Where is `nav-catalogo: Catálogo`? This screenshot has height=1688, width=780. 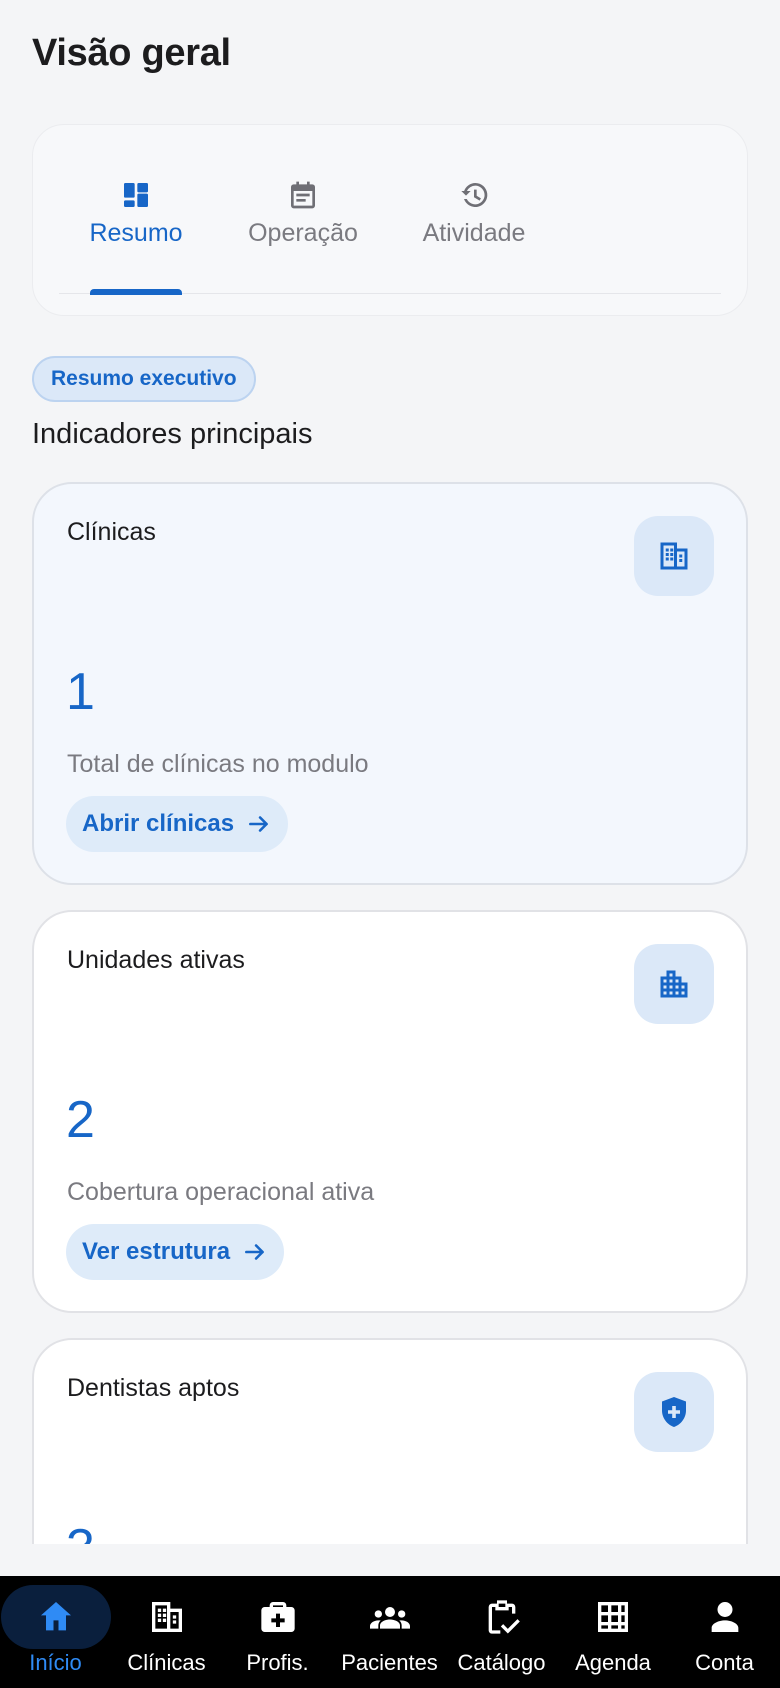 nav-catalogo: Catálogo is located at coordinates (501, 1632).